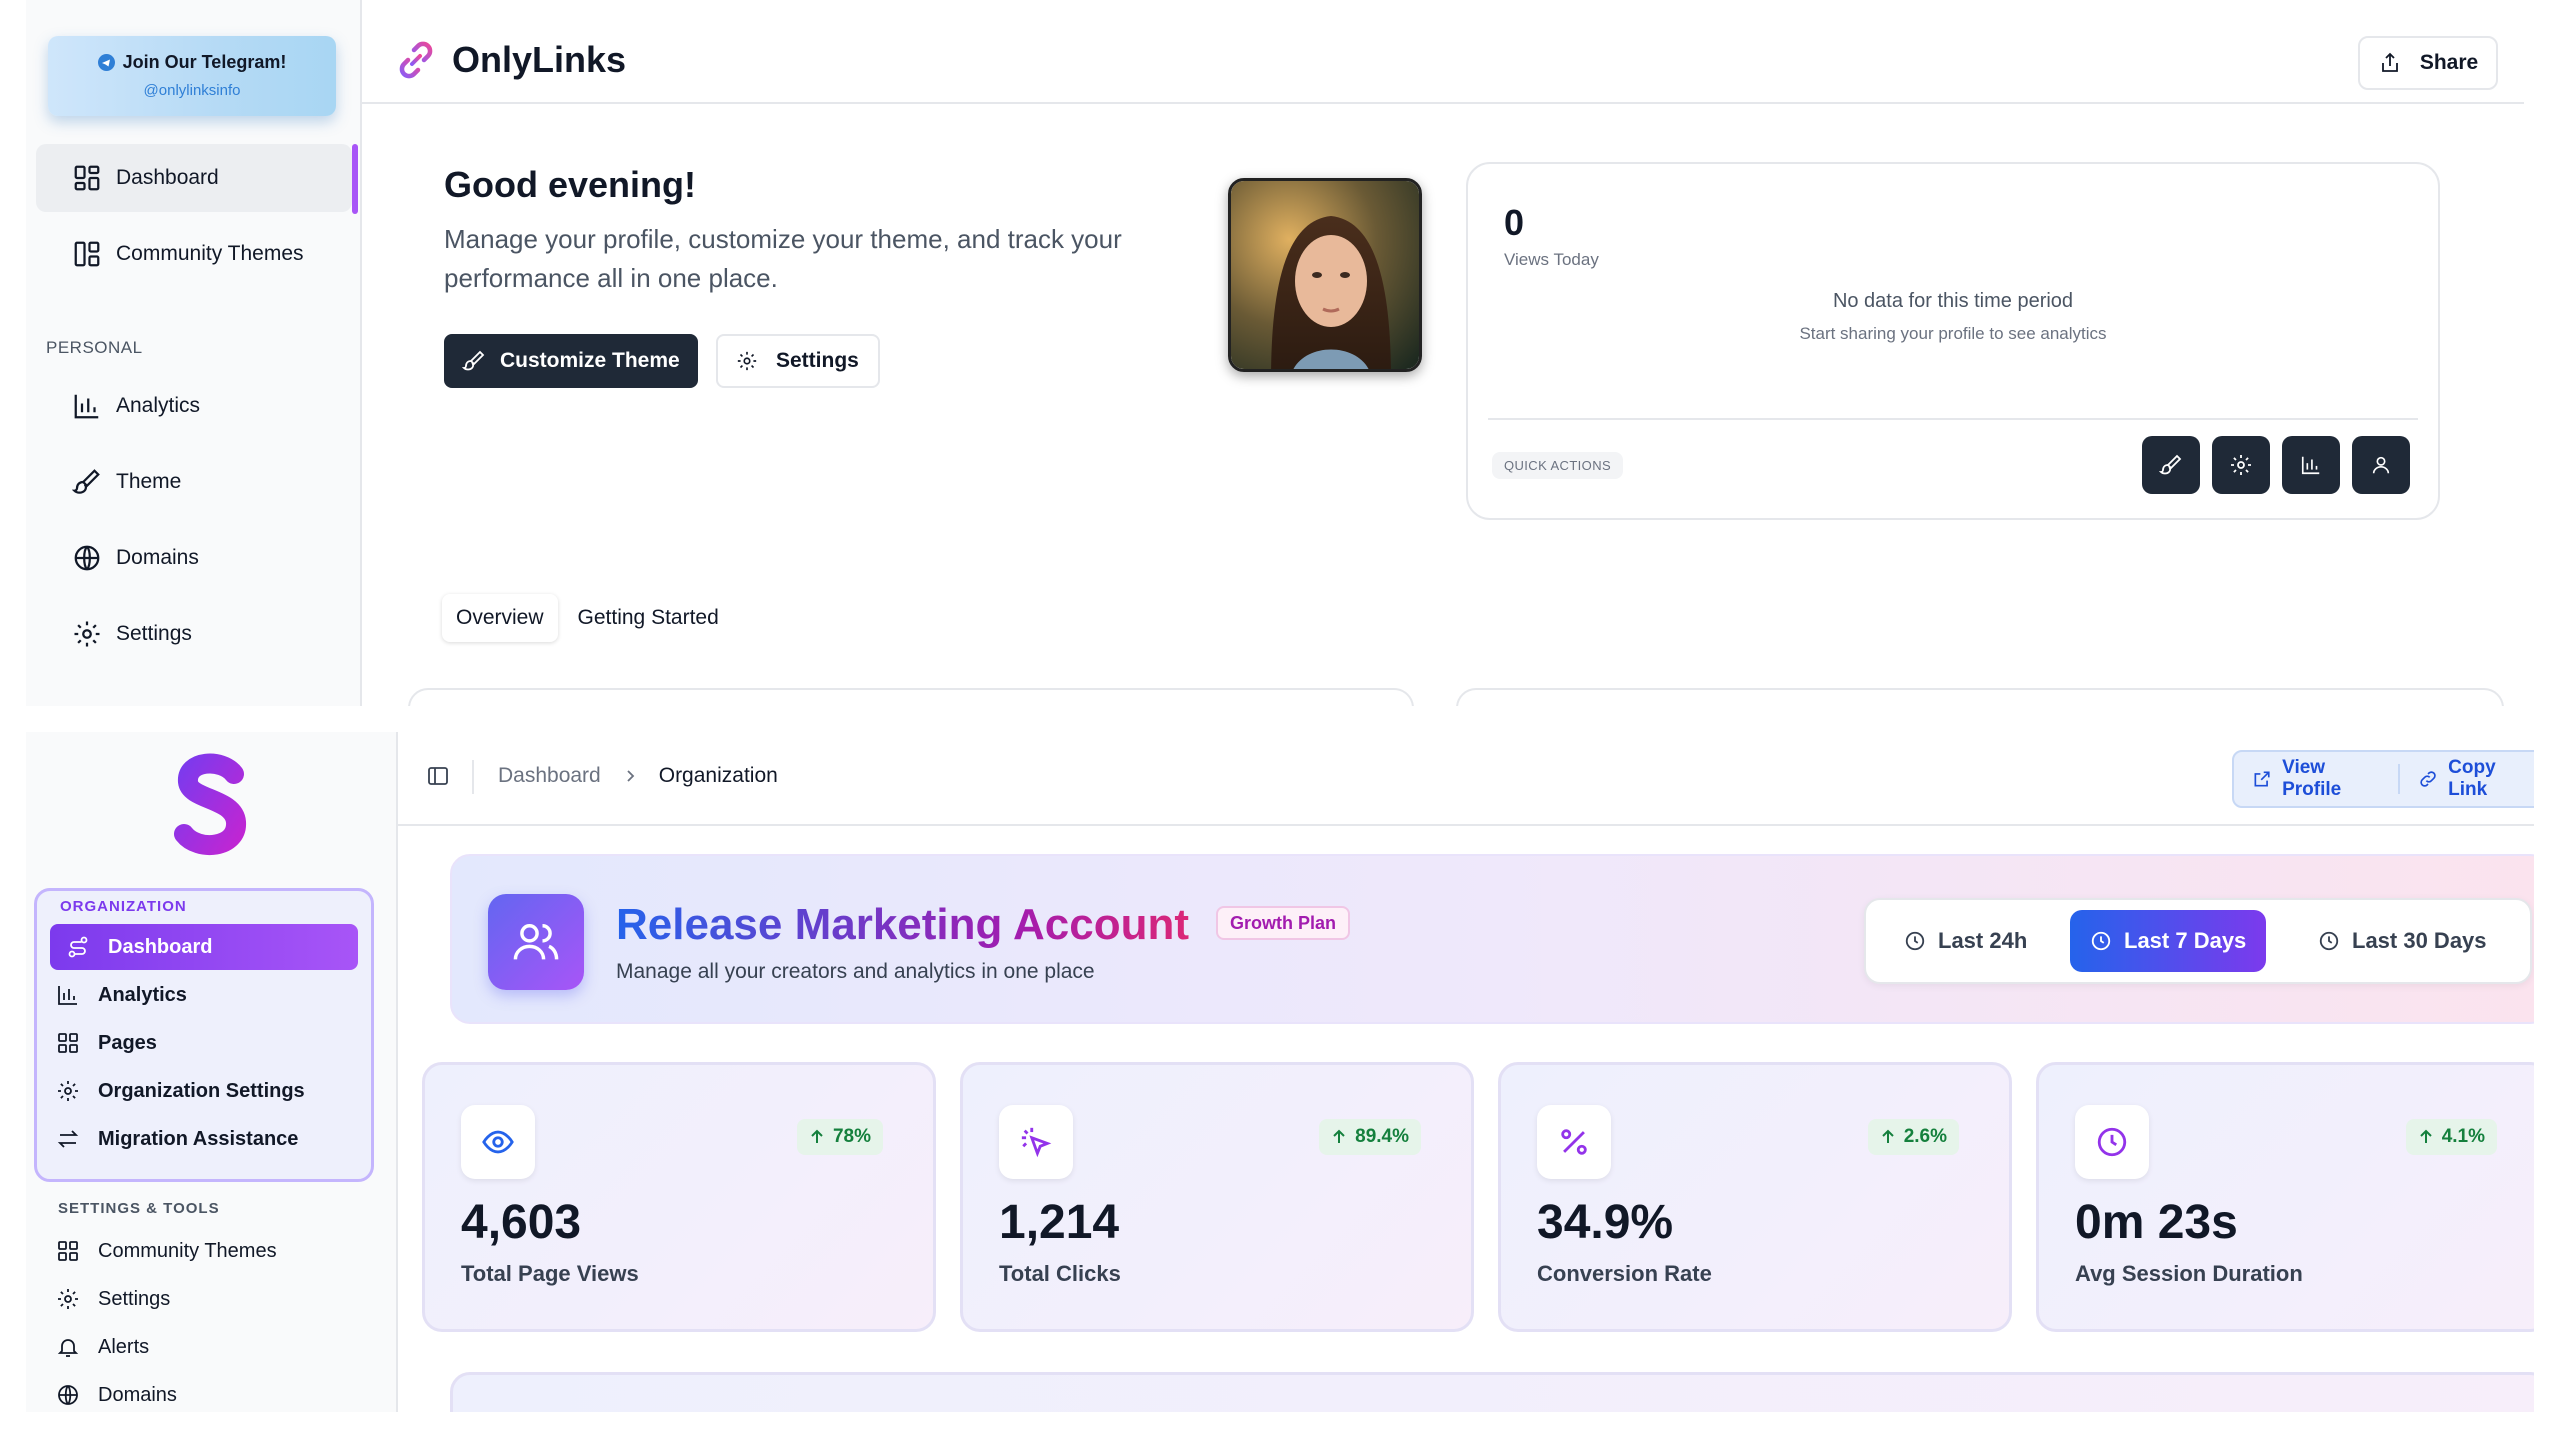 This screenshot has width=2560, height=1440. What do you see at coordinates (1217, 1197) in the screenshot?
I see `metric-card-clicks: 89.4% 1,214 Total Clicks` at bounding box center [1217, 1197].